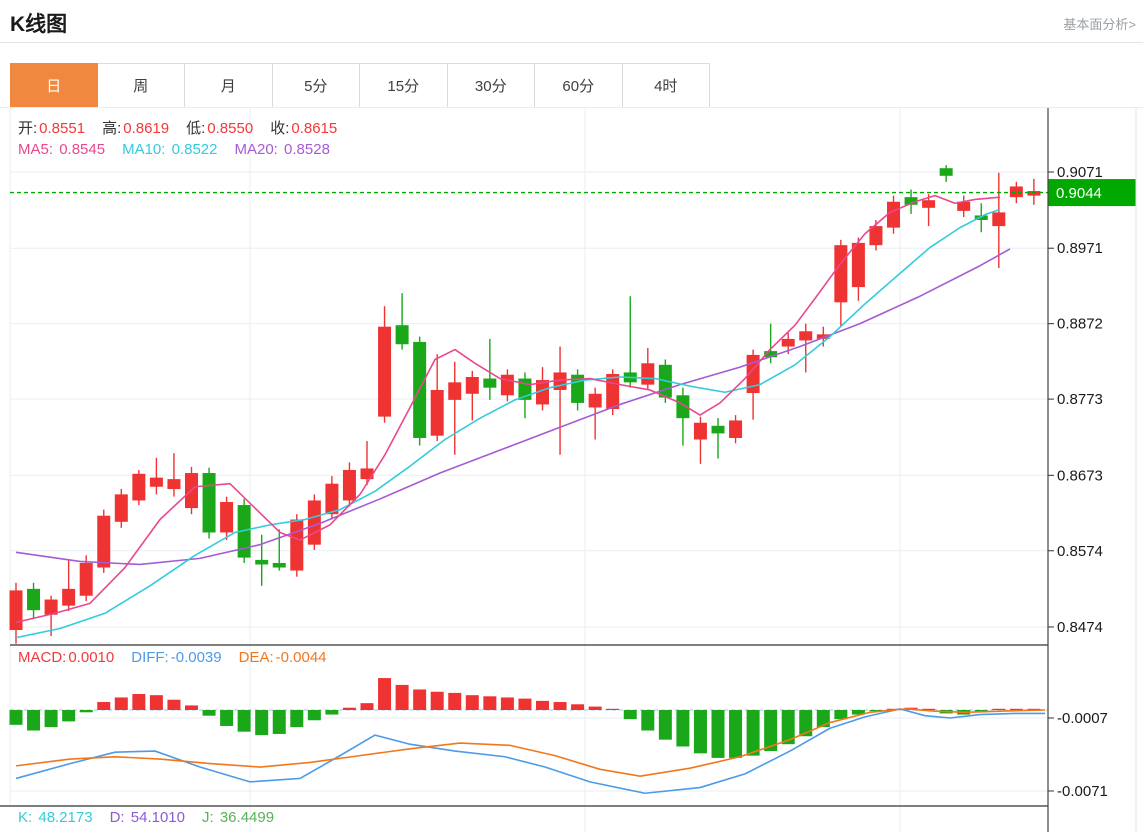  Describe the element at coordinates (208, 817) in the screenshot. I see `kdj-j-label: J:` at that location.